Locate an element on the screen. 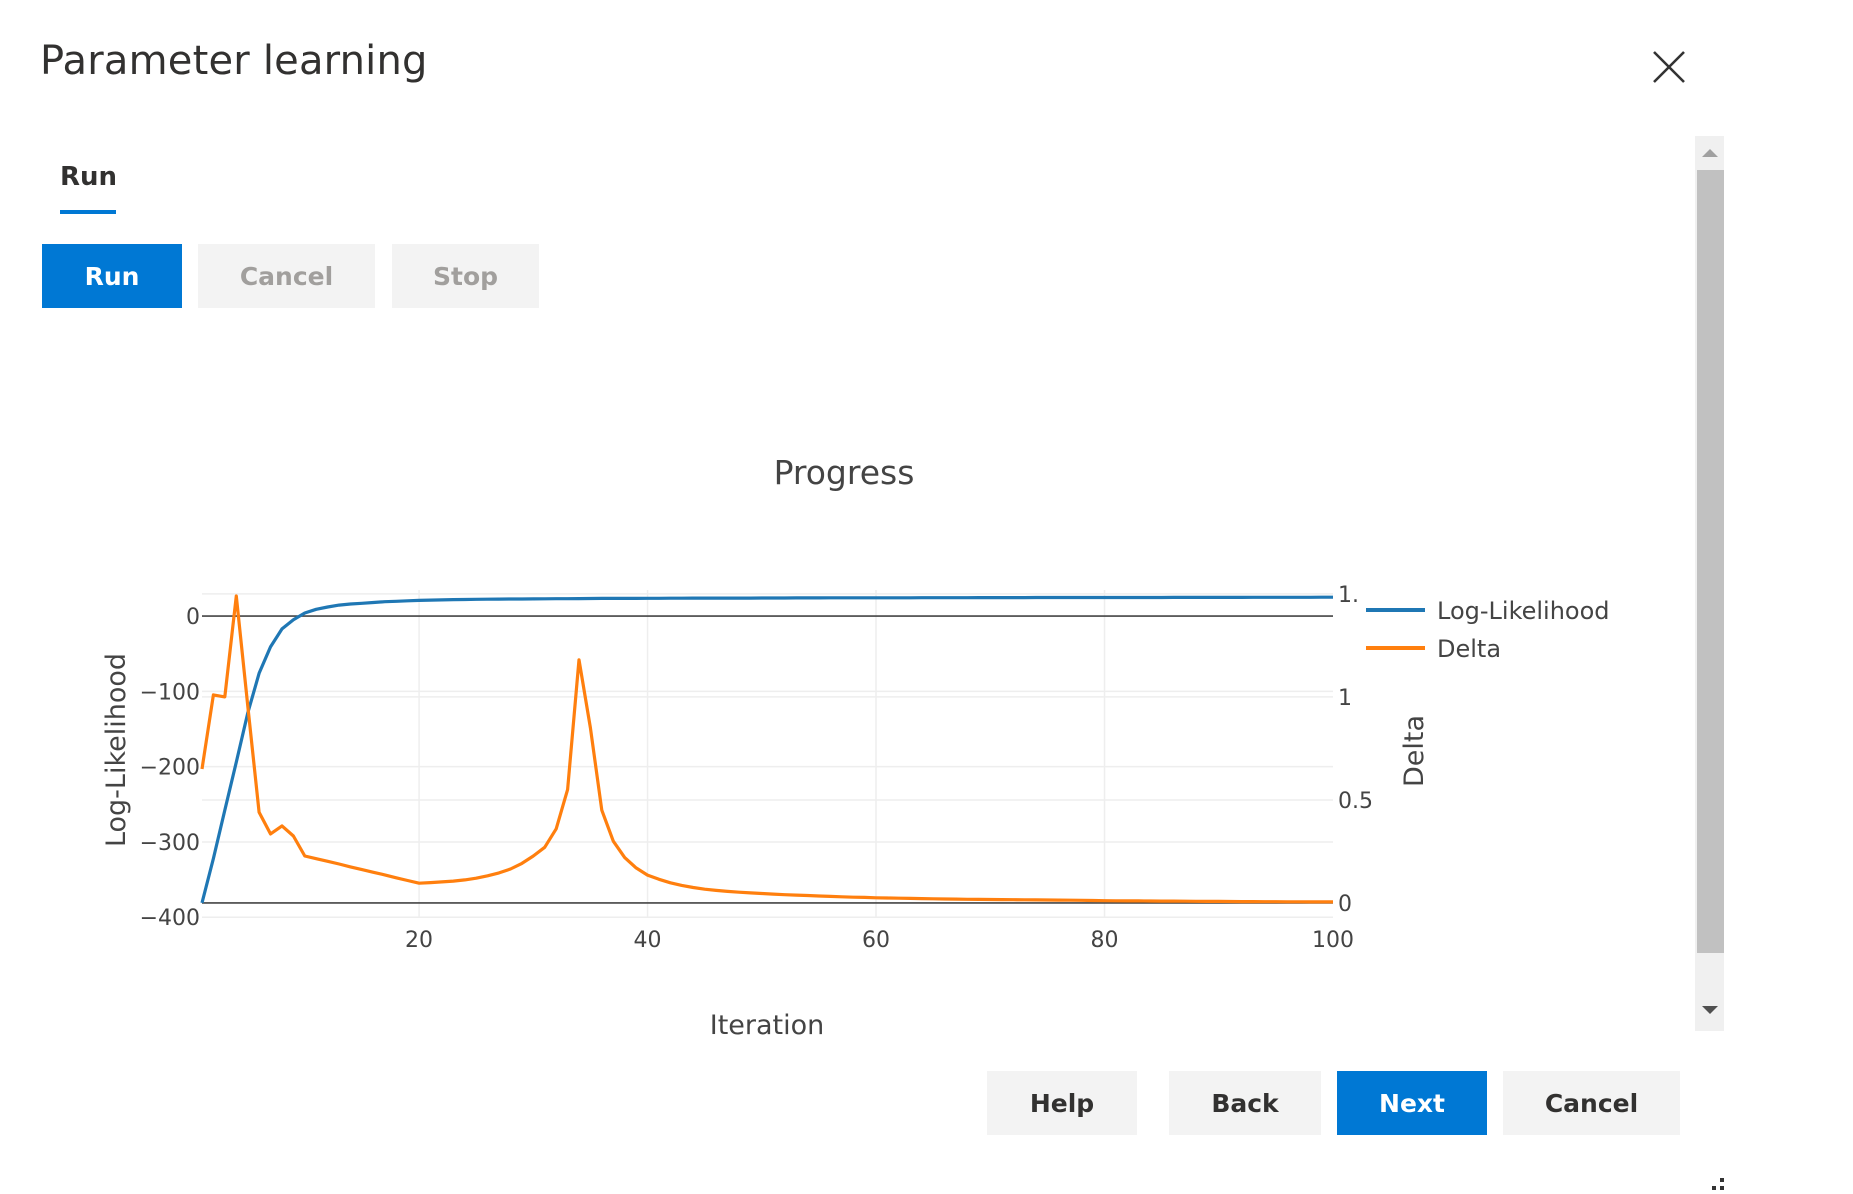 The width and height of the screenshot is (1853, 1194). y2-tick-label: 1. is located at coordinates (1348, 595).